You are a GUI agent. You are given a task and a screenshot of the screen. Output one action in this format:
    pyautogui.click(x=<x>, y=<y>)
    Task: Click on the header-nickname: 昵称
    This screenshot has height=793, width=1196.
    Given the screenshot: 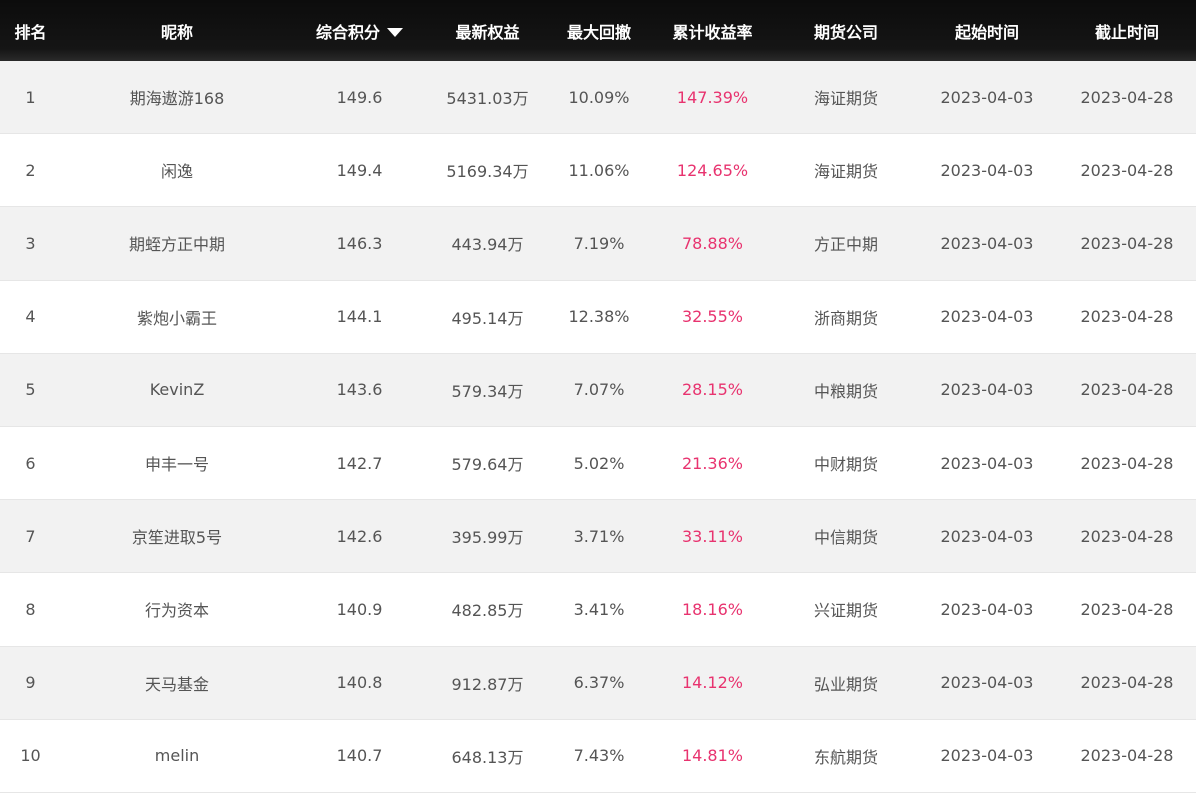 What is the action you would take?
    pyautogui.click(x=177, y=31)
    